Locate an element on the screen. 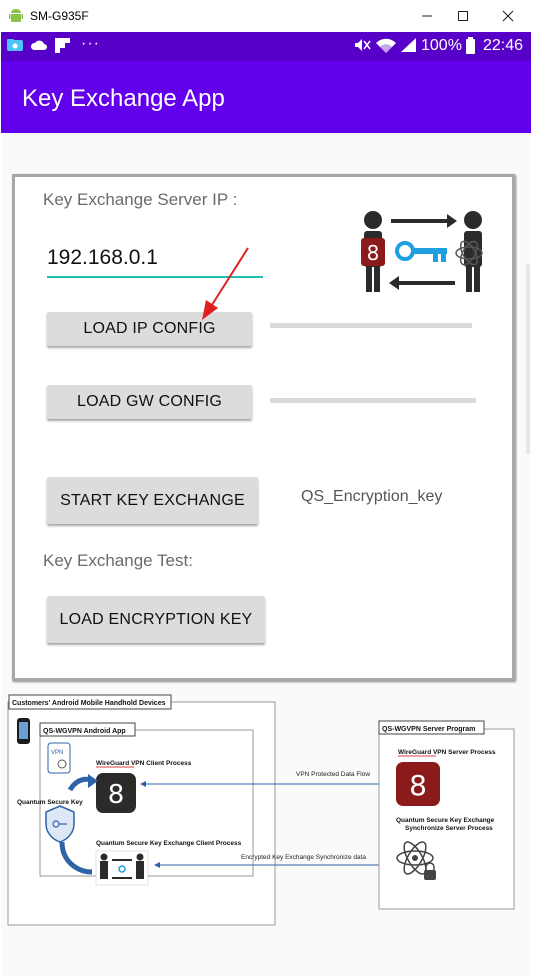 This screenshot has width=533, height=976. server-ip-label: Key Exchange Server IP : is located at coordinates (140, 199).